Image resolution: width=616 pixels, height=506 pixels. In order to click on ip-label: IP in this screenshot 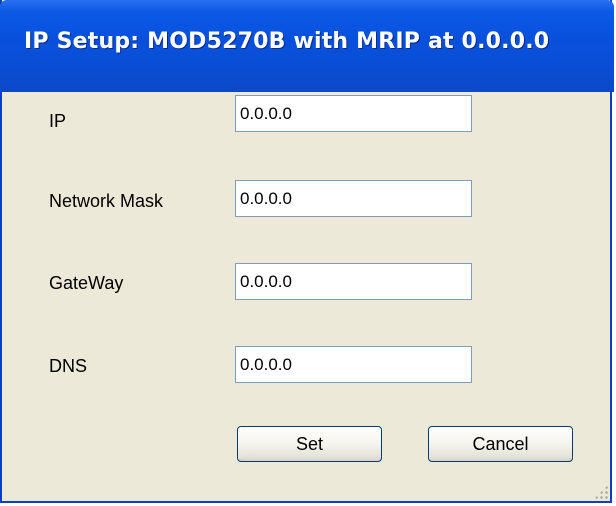, I will do `click(58, 121)`.